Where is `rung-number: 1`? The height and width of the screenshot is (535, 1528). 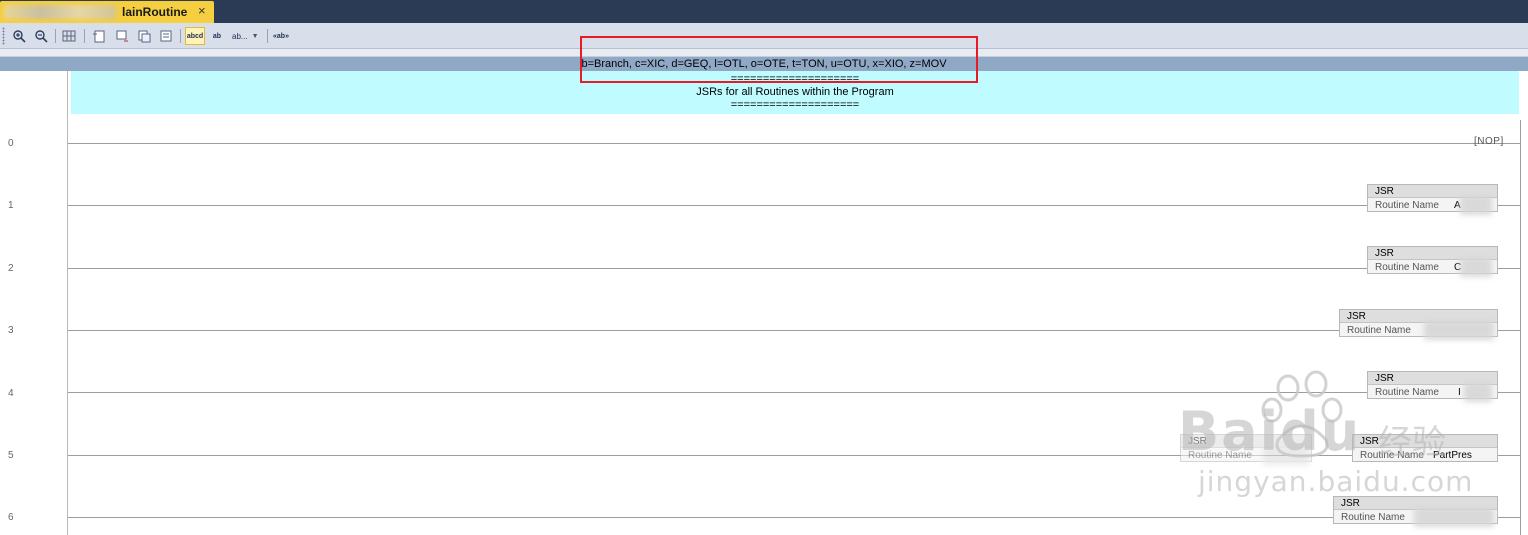
rung-number: 1 is located at coordinates (11, 205).